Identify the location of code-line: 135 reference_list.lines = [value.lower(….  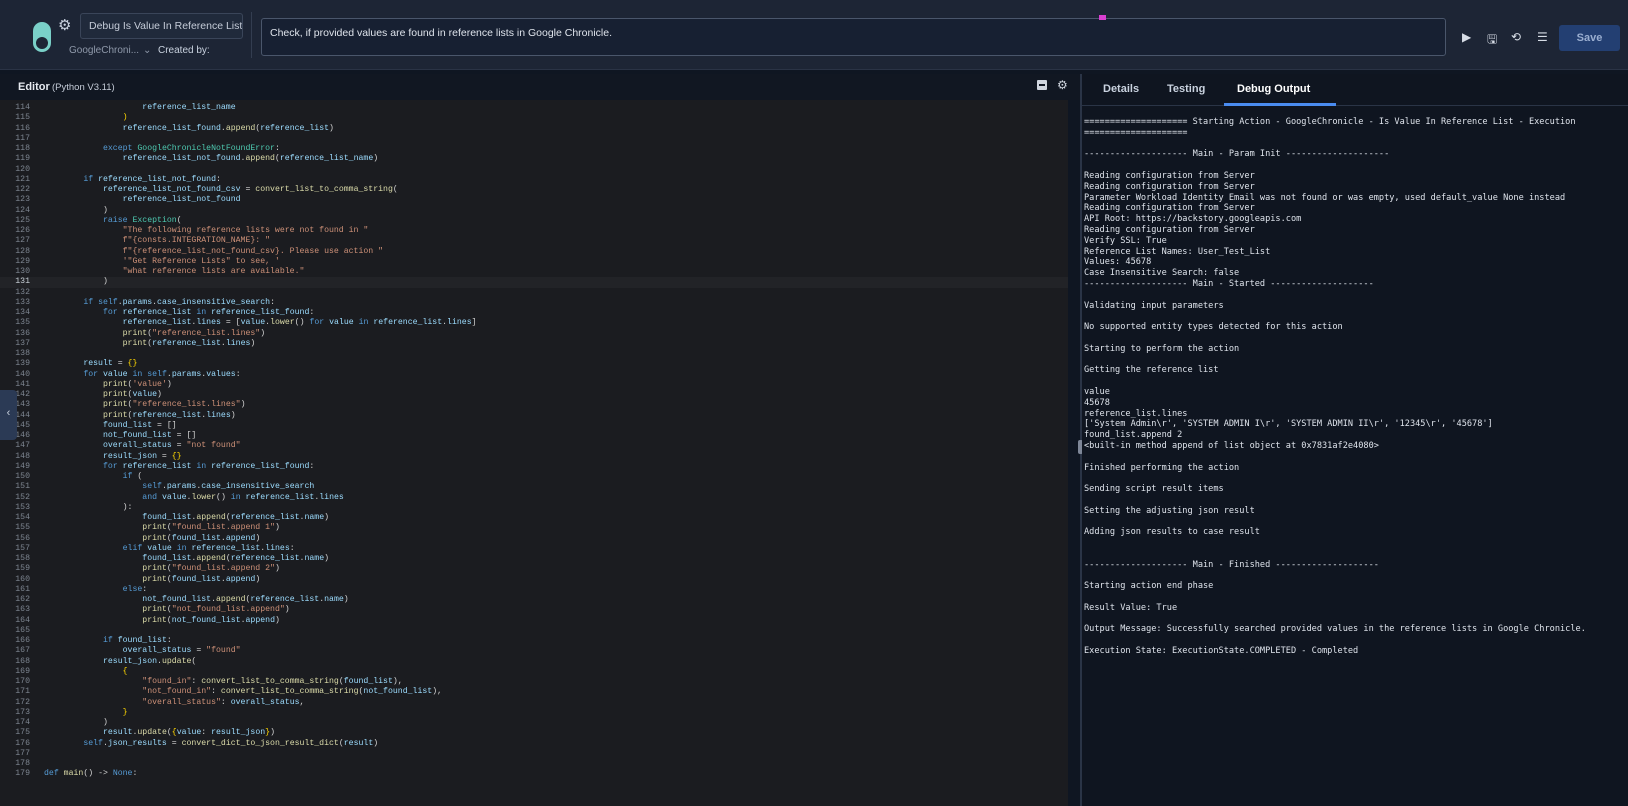
(534, 323).